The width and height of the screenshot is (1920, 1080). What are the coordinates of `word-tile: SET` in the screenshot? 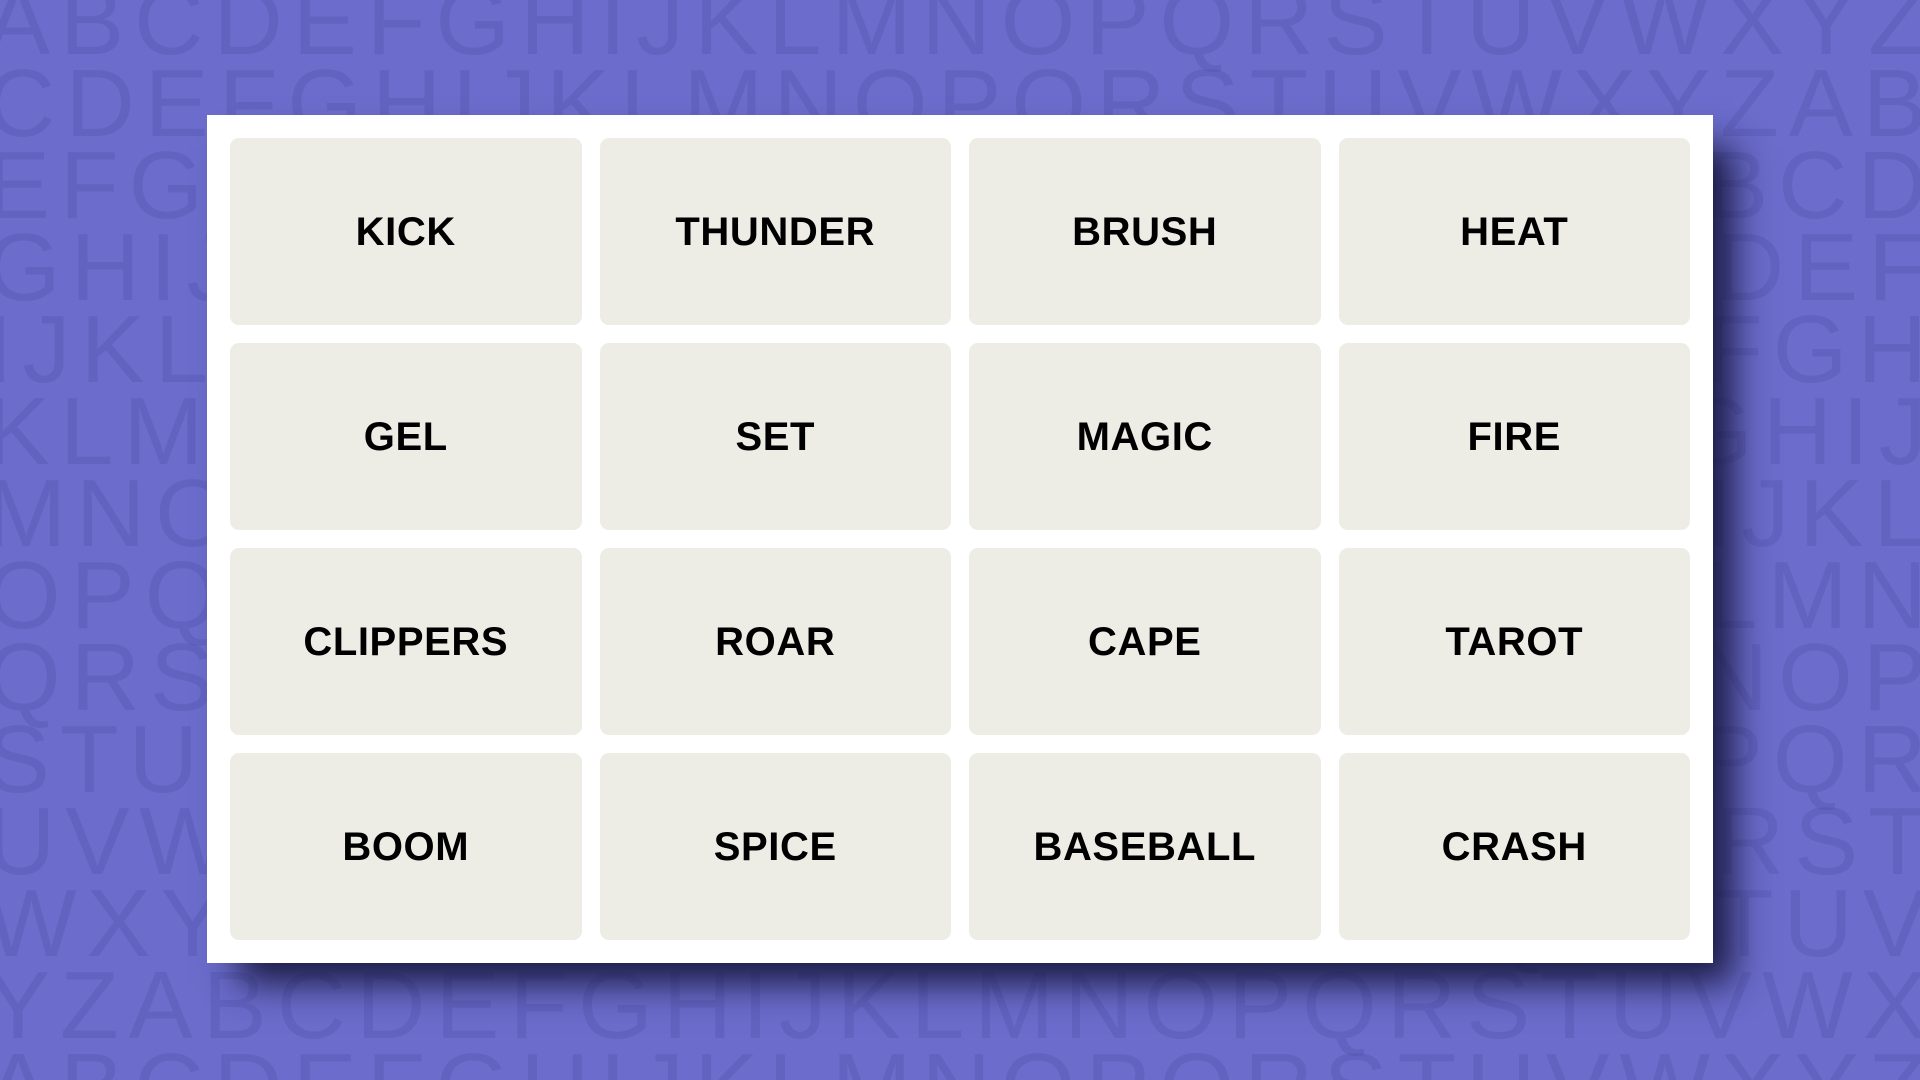 It's located at (775, 436).